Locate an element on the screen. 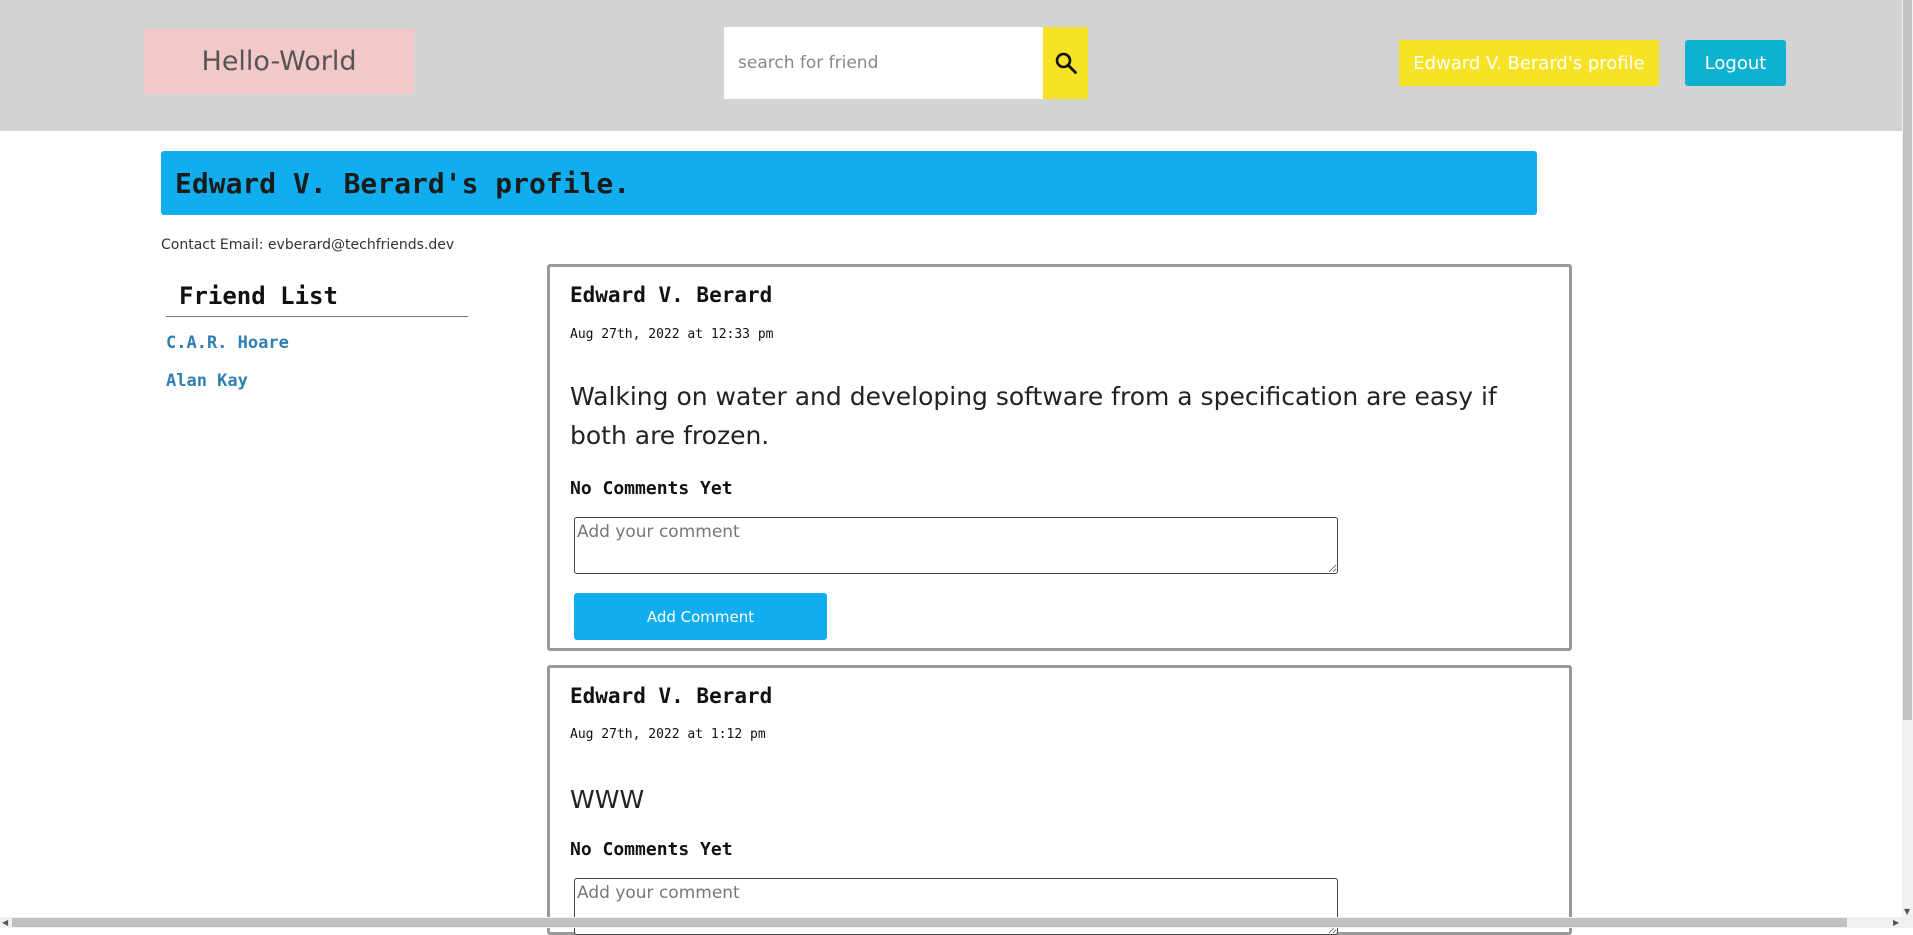  post-text: WWW is located at coordinates (607, 799).